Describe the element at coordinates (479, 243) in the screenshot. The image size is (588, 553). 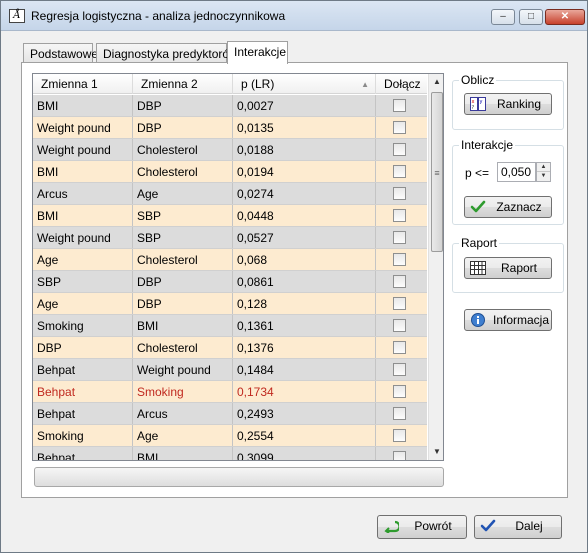
I see `group-raport-title: Raport` at that location.